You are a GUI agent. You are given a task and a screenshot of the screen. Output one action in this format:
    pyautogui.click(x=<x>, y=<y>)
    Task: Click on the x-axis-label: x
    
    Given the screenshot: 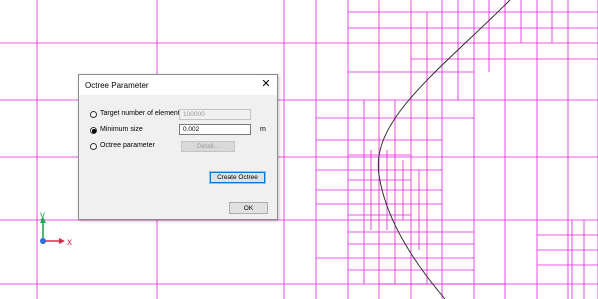 What is the action you would take?
    pyautogui.click(x=69, y=242)
    